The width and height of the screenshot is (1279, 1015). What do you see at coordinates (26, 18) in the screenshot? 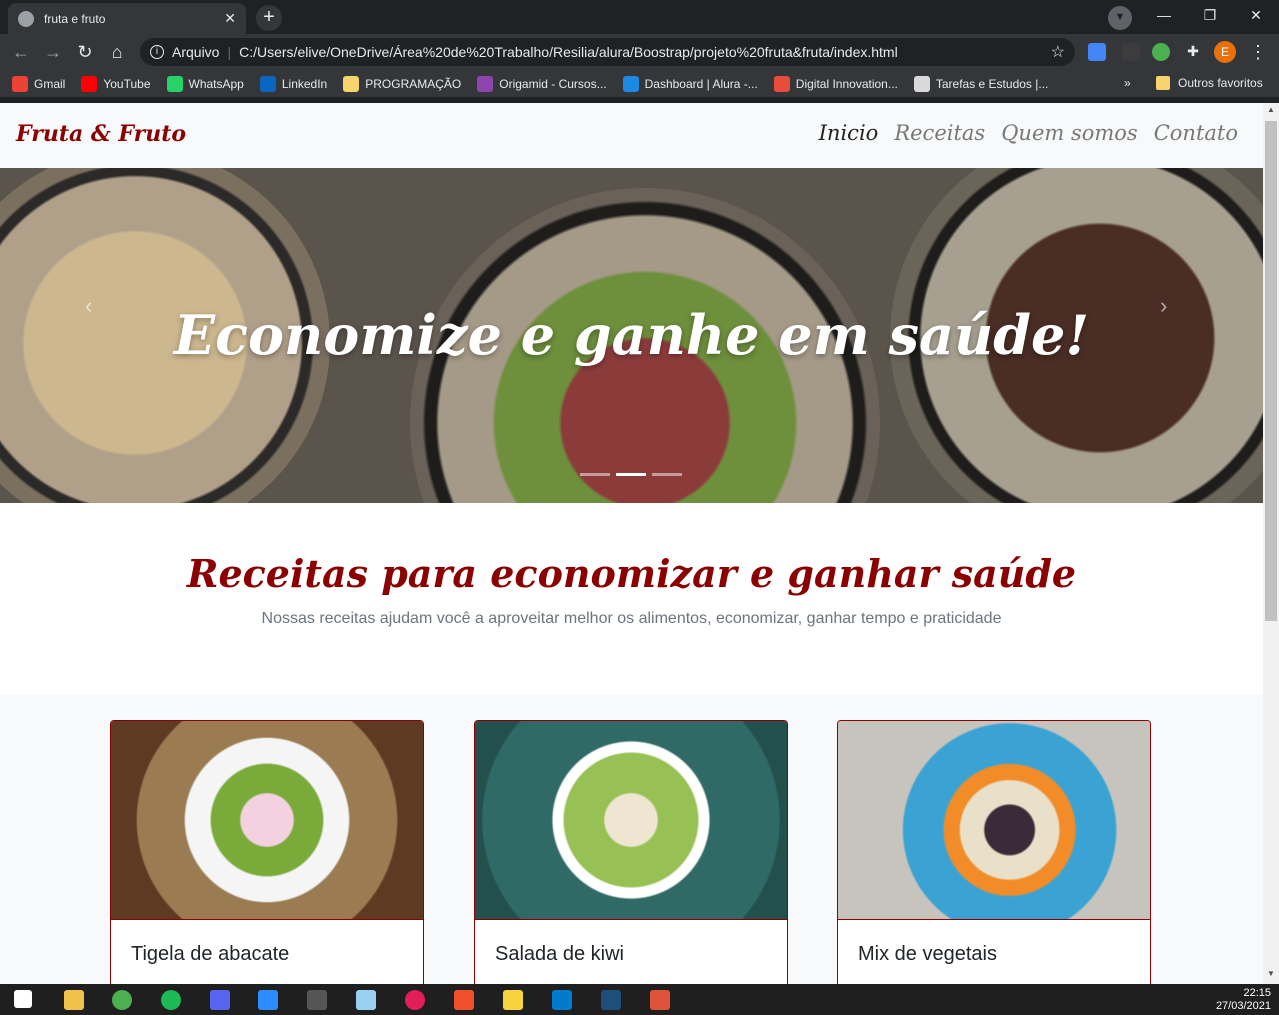
I see `globe-icon` at bounding box center [26, 18].